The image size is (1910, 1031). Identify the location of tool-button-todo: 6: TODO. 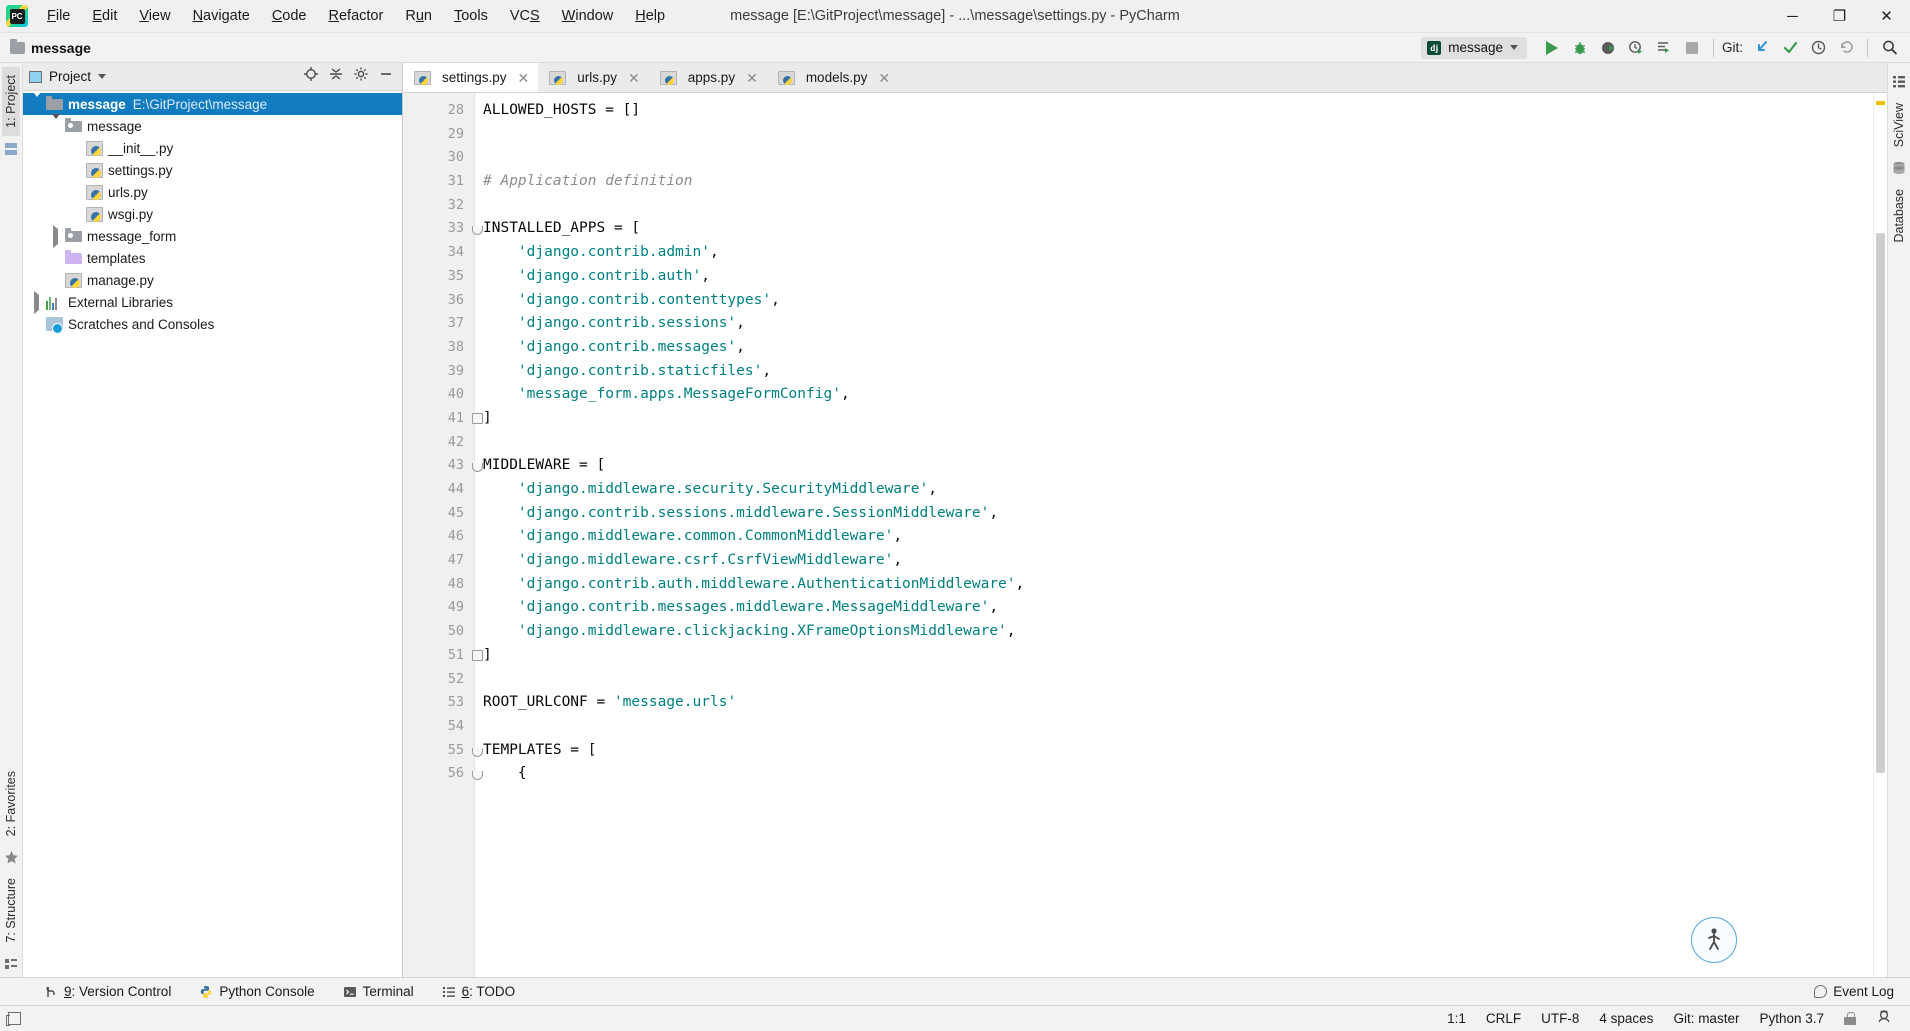
(479, 991).